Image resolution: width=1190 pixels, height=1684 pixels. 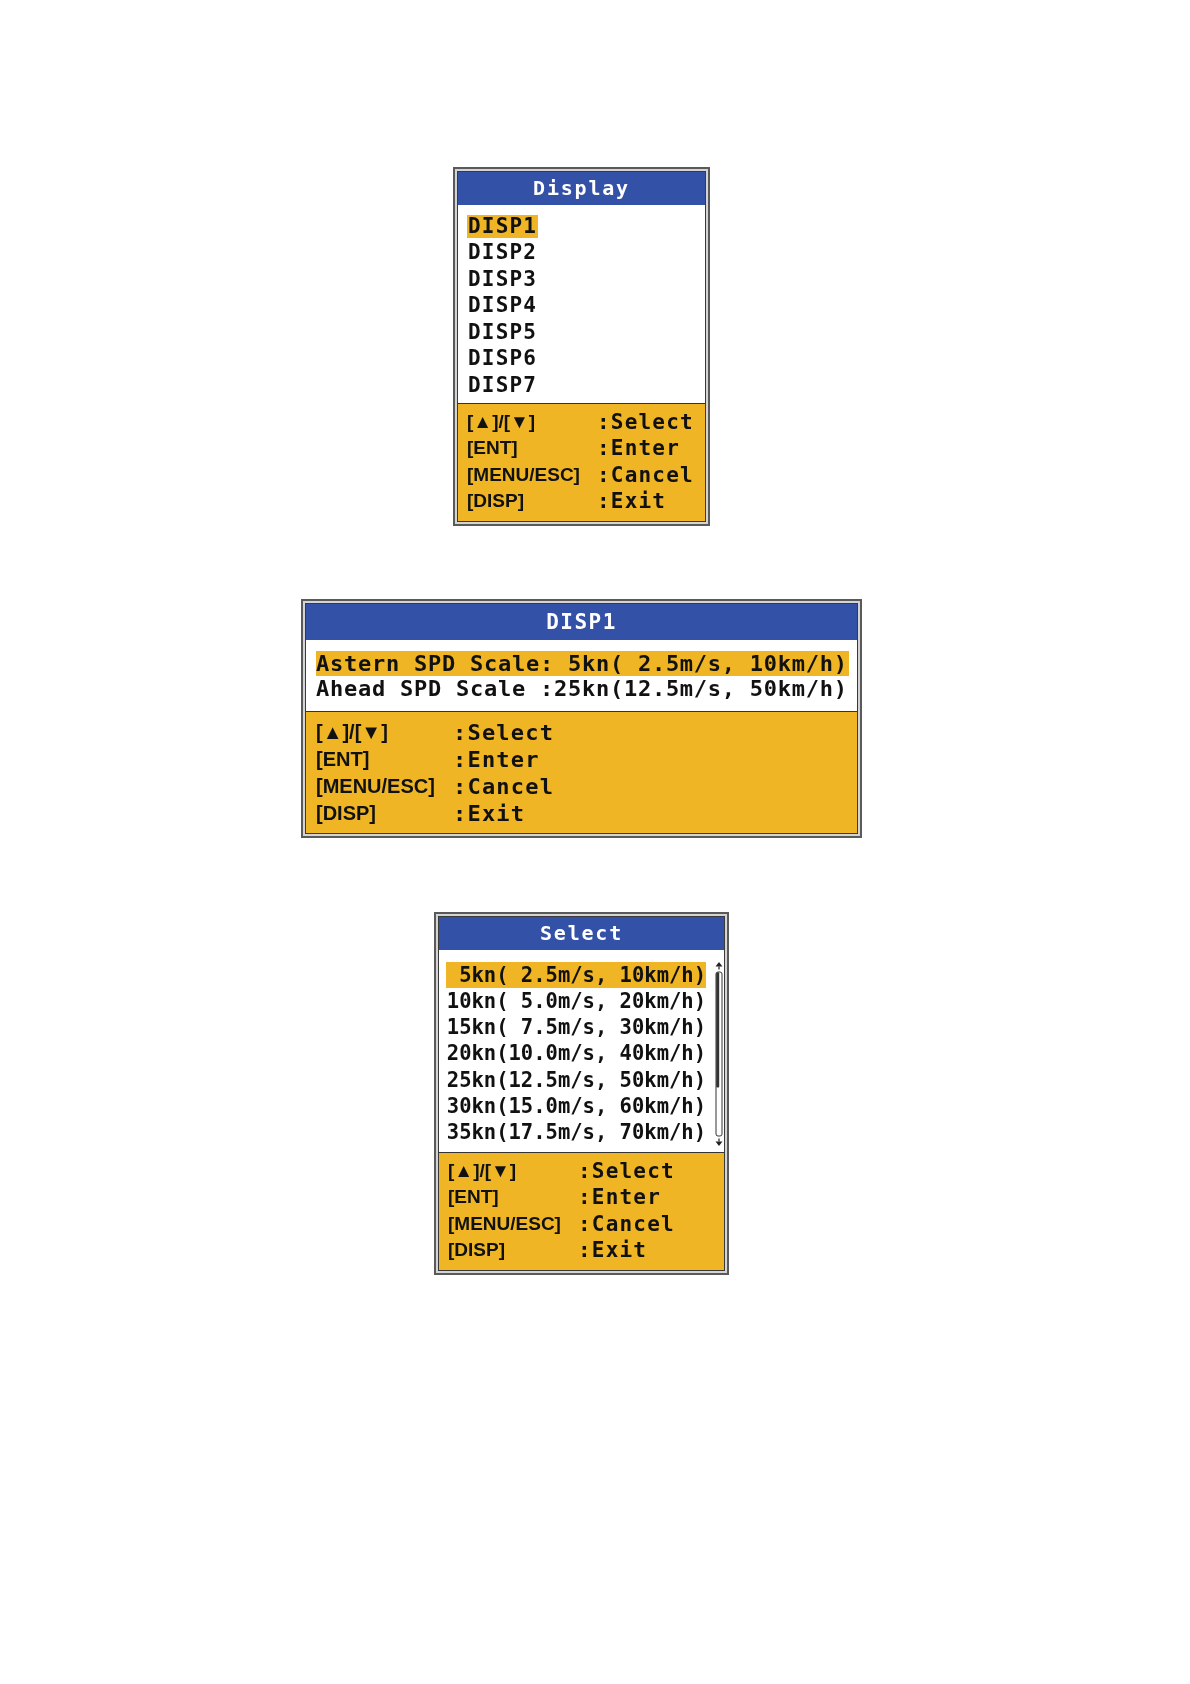 I want to click on option-item: 10kn( 5.0m/s, 20km/h), so click(x=576, y=1001).